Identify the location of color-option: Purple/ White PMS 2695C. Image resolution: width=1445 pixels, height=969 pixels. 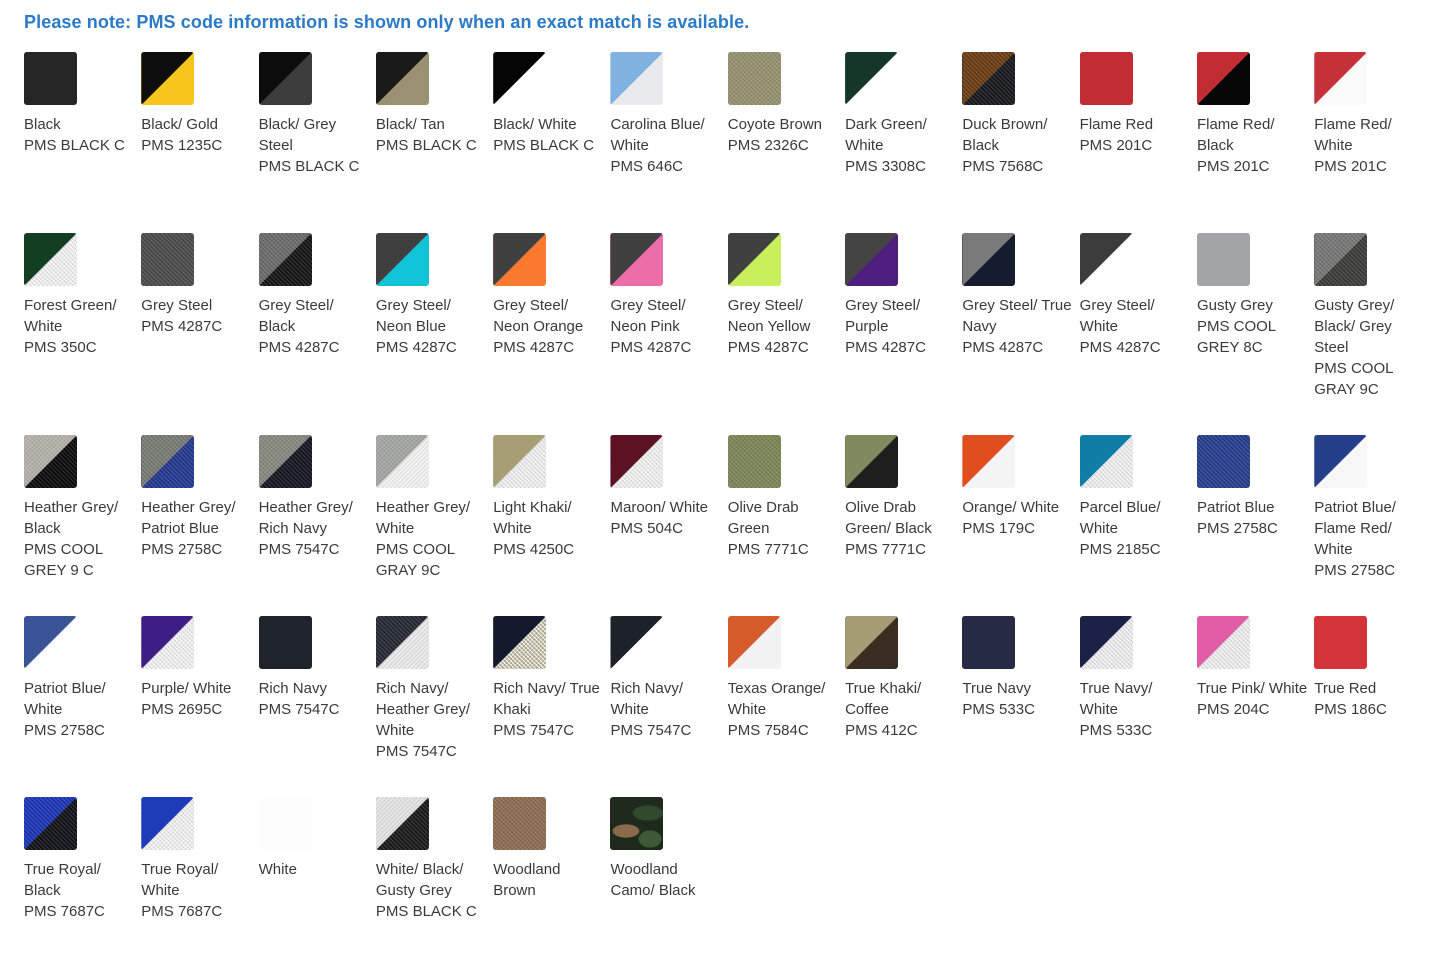
(199, 706).